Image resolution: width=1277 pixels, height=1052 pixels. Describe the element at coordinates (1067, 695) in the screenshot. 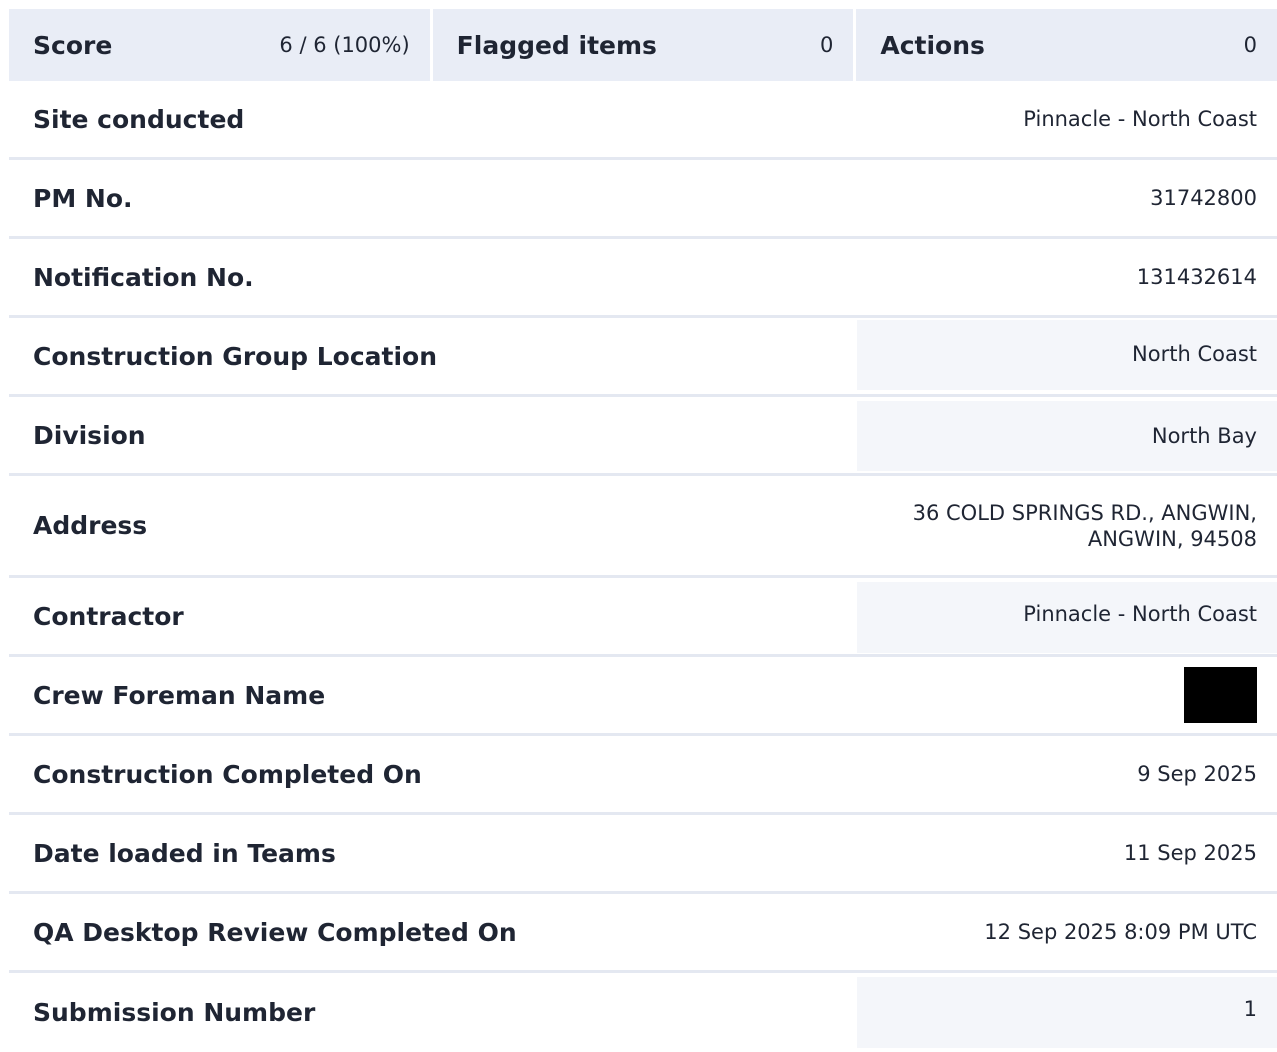

I see `field-value-box` at that location.